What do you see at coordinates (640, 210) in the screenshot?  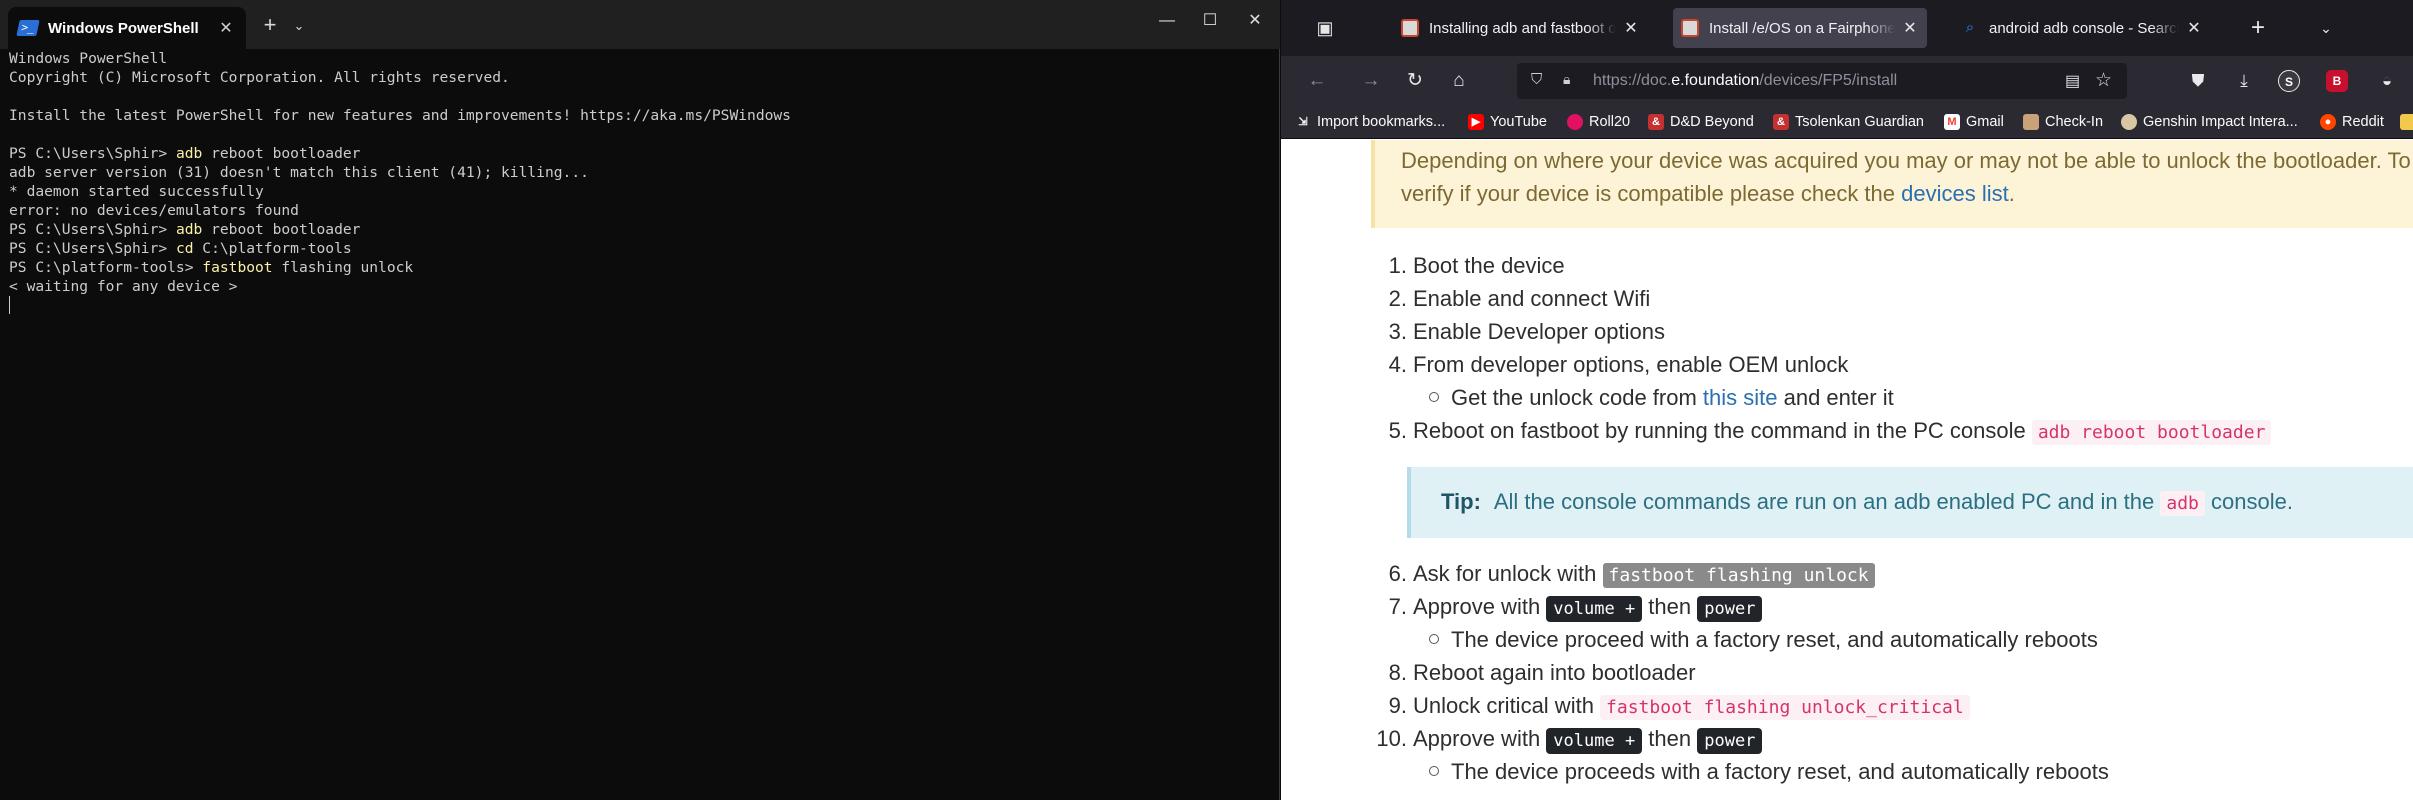 I see `terminal-line: error: no devices/emulators found` at bounding box center [640, 210].